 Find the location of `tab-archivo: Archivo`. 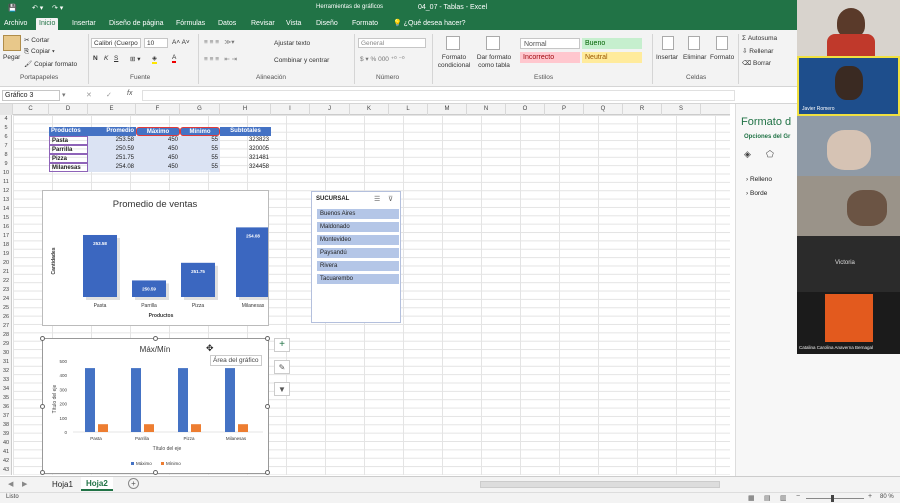

tab-archivo: Archivo is located at coordinates (15, 24).